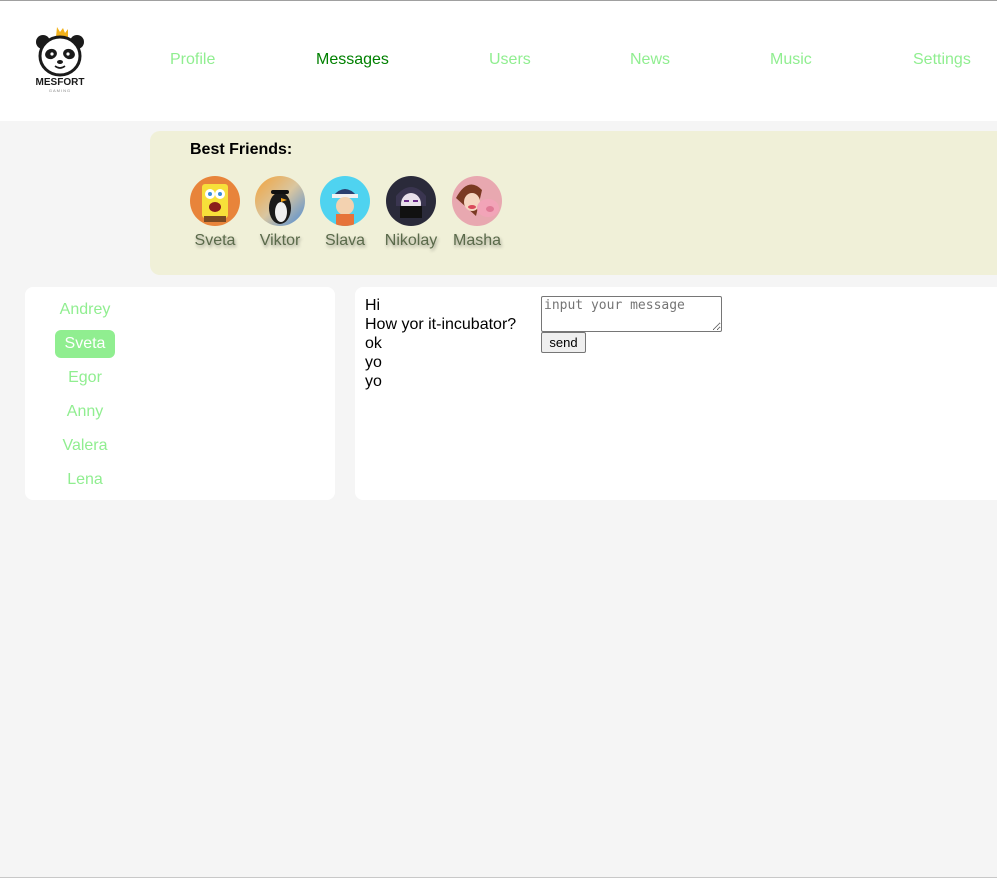 This screenshot has width=997, height=878. I want to click on dialogs-list: Andrey Sveta Egor Anny Valera Lena, so click(180, 393).